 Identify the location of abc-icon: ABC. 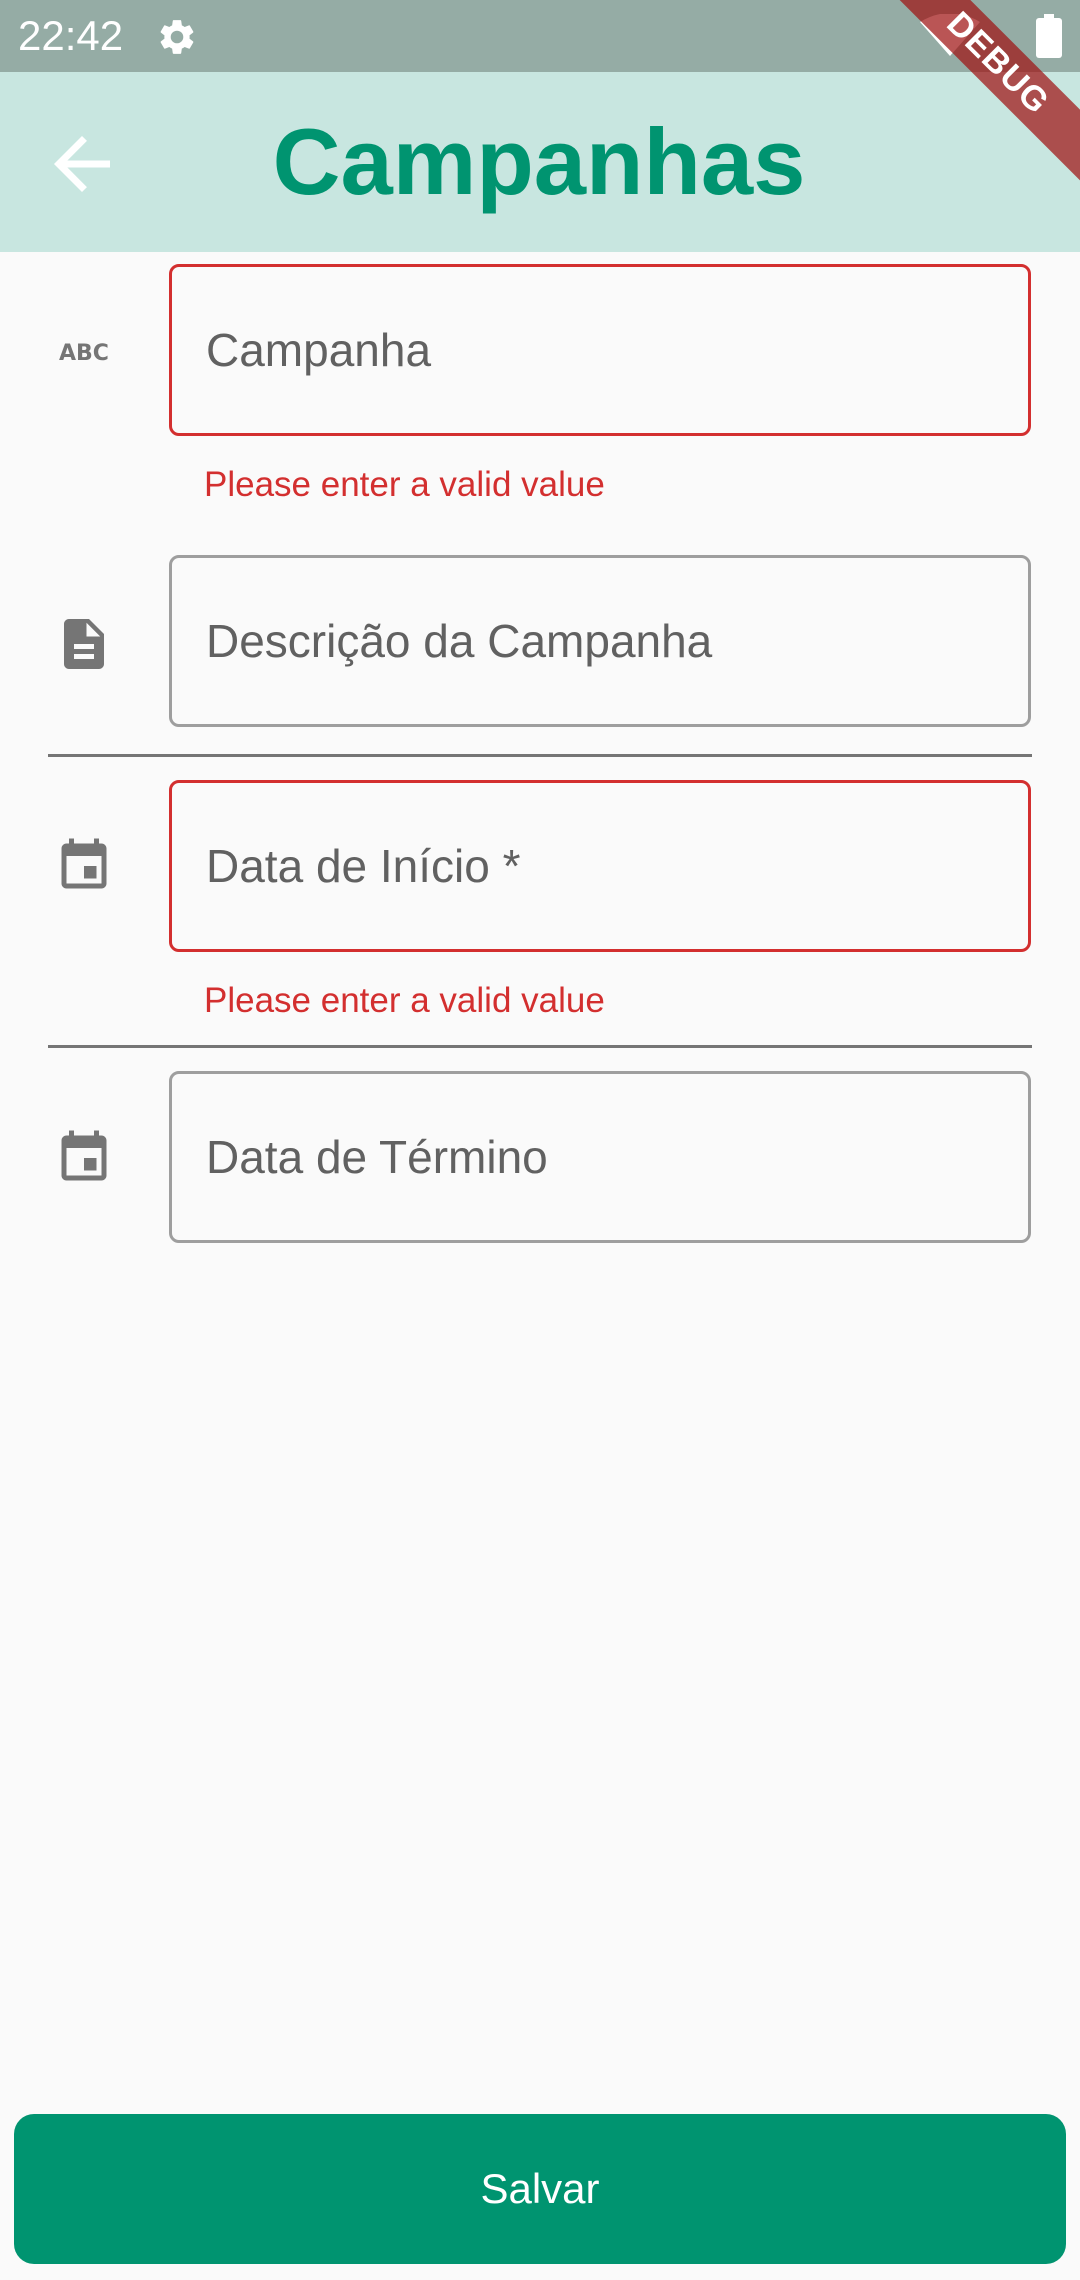
(84, 353).